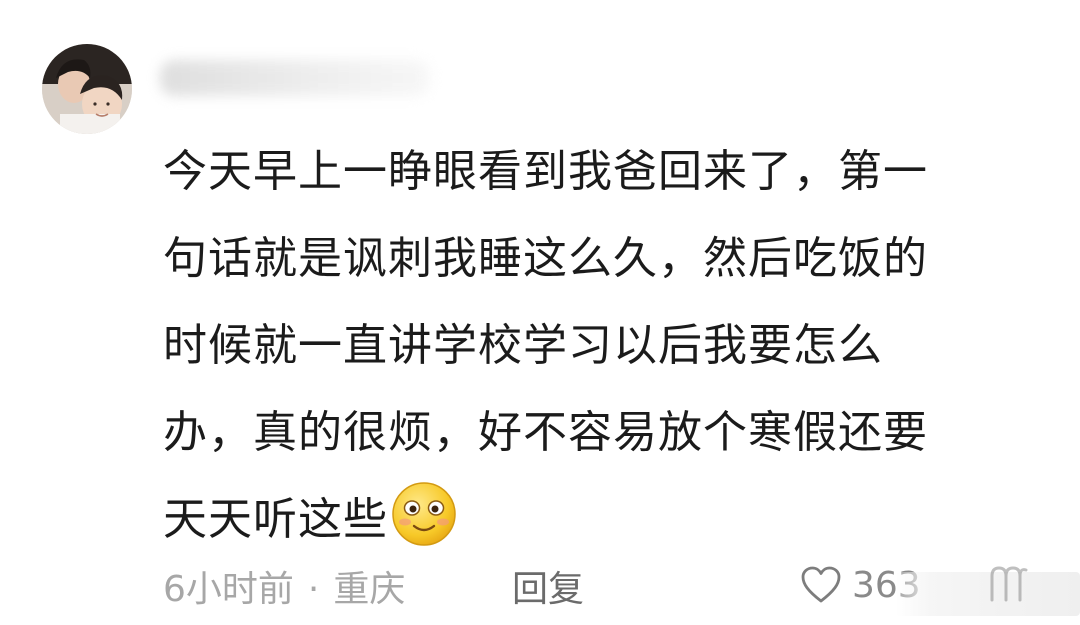  I want to click on avatar-image, so click(87, 89).